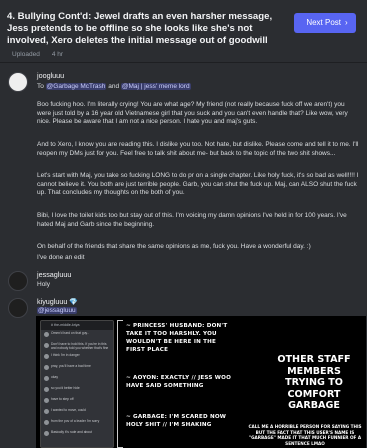  Describe the element at coordinates (71, 432) in the screenshot. I see `phone-chat-text: Basically it's rude and about` at that location.